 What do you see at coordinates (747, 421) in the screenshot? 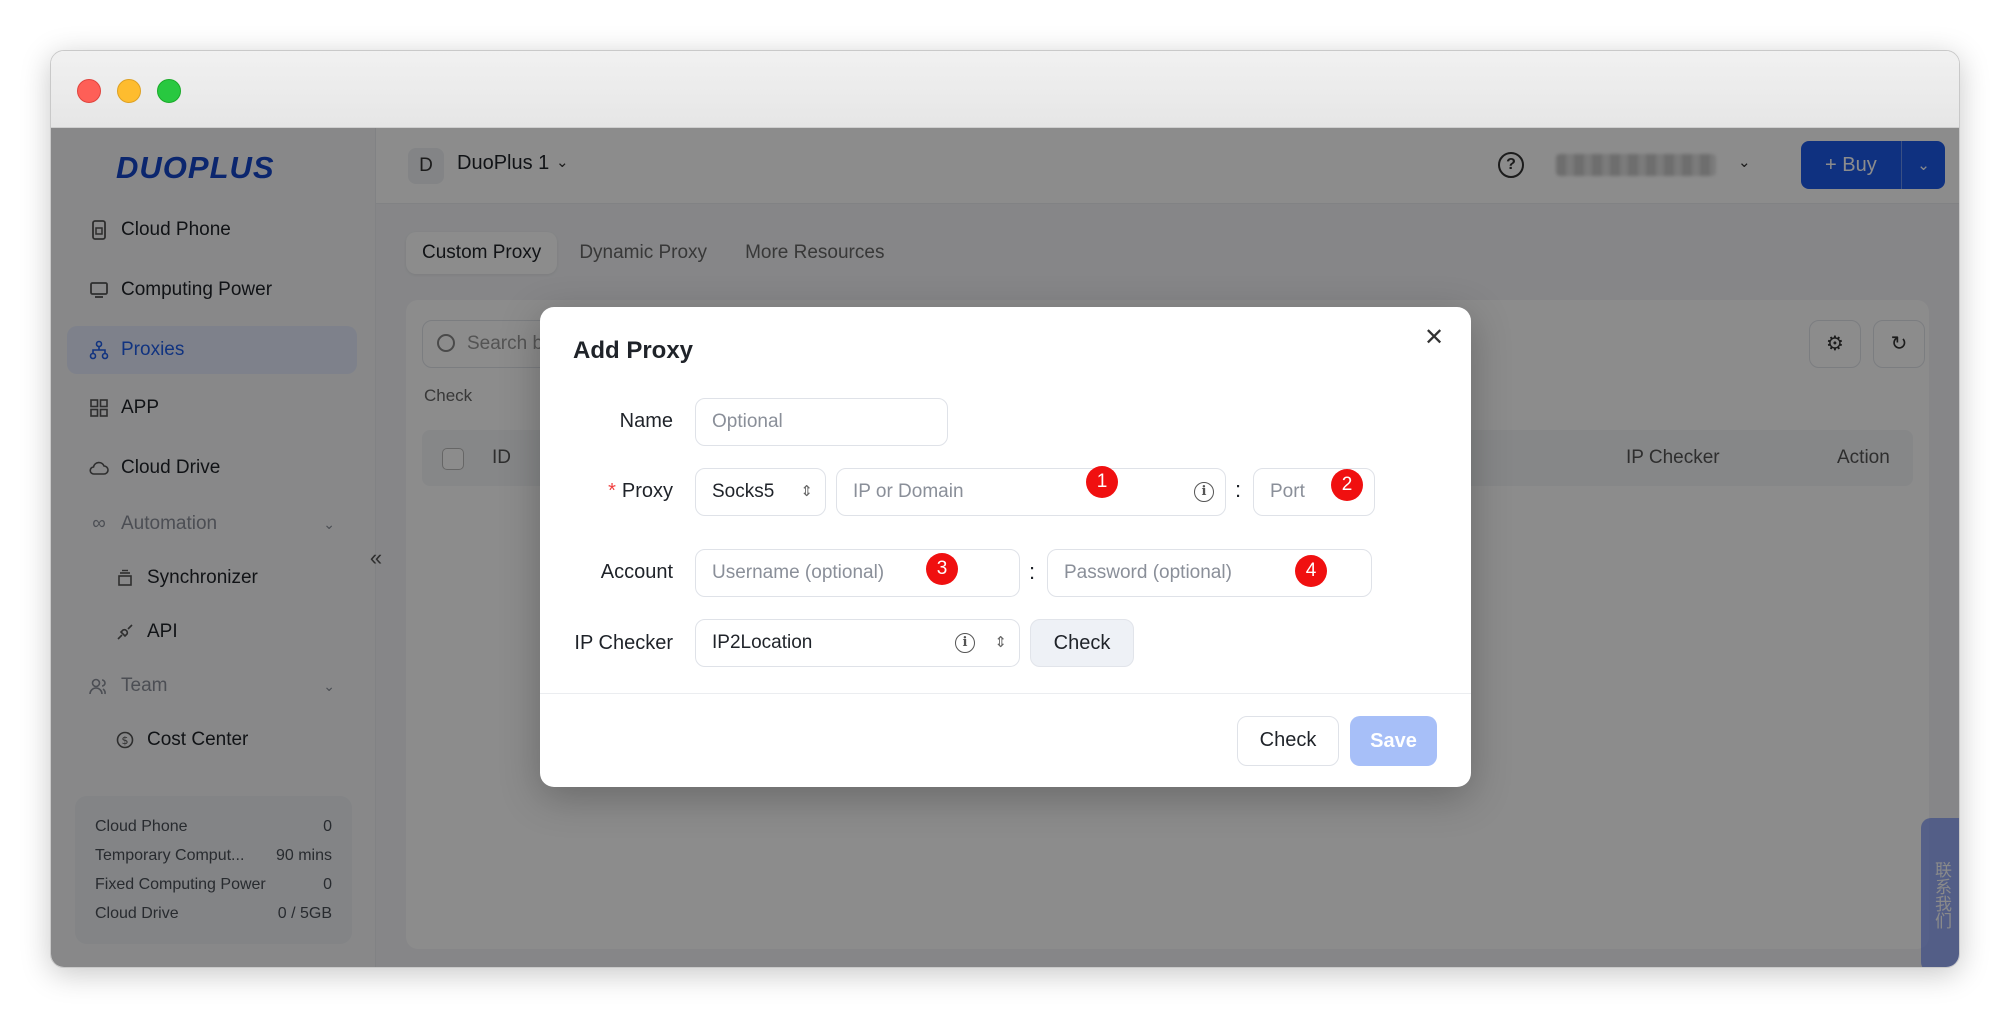
I see `name-placeholder: Optional` at bounding box center [747, 421].